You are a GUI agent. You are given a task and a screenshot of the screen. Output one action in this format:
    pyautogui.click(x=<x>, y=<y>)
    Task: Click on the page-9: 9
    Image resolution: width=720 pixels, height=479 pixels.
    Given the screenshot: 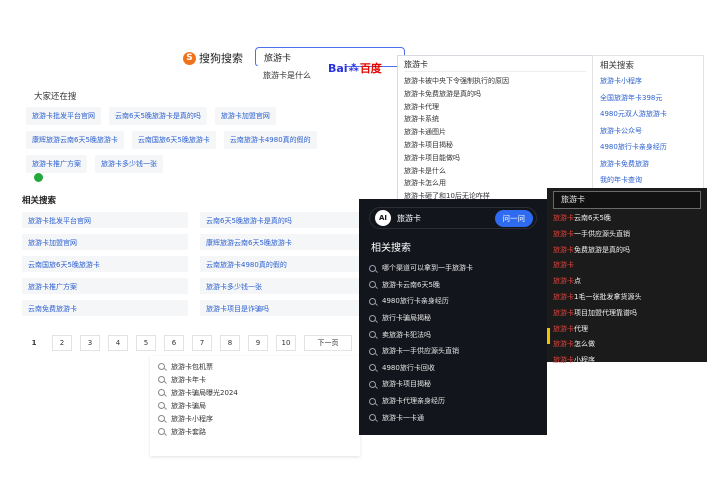 What is the action you would take?
    pyautogui.click(x=258, y=343)
    